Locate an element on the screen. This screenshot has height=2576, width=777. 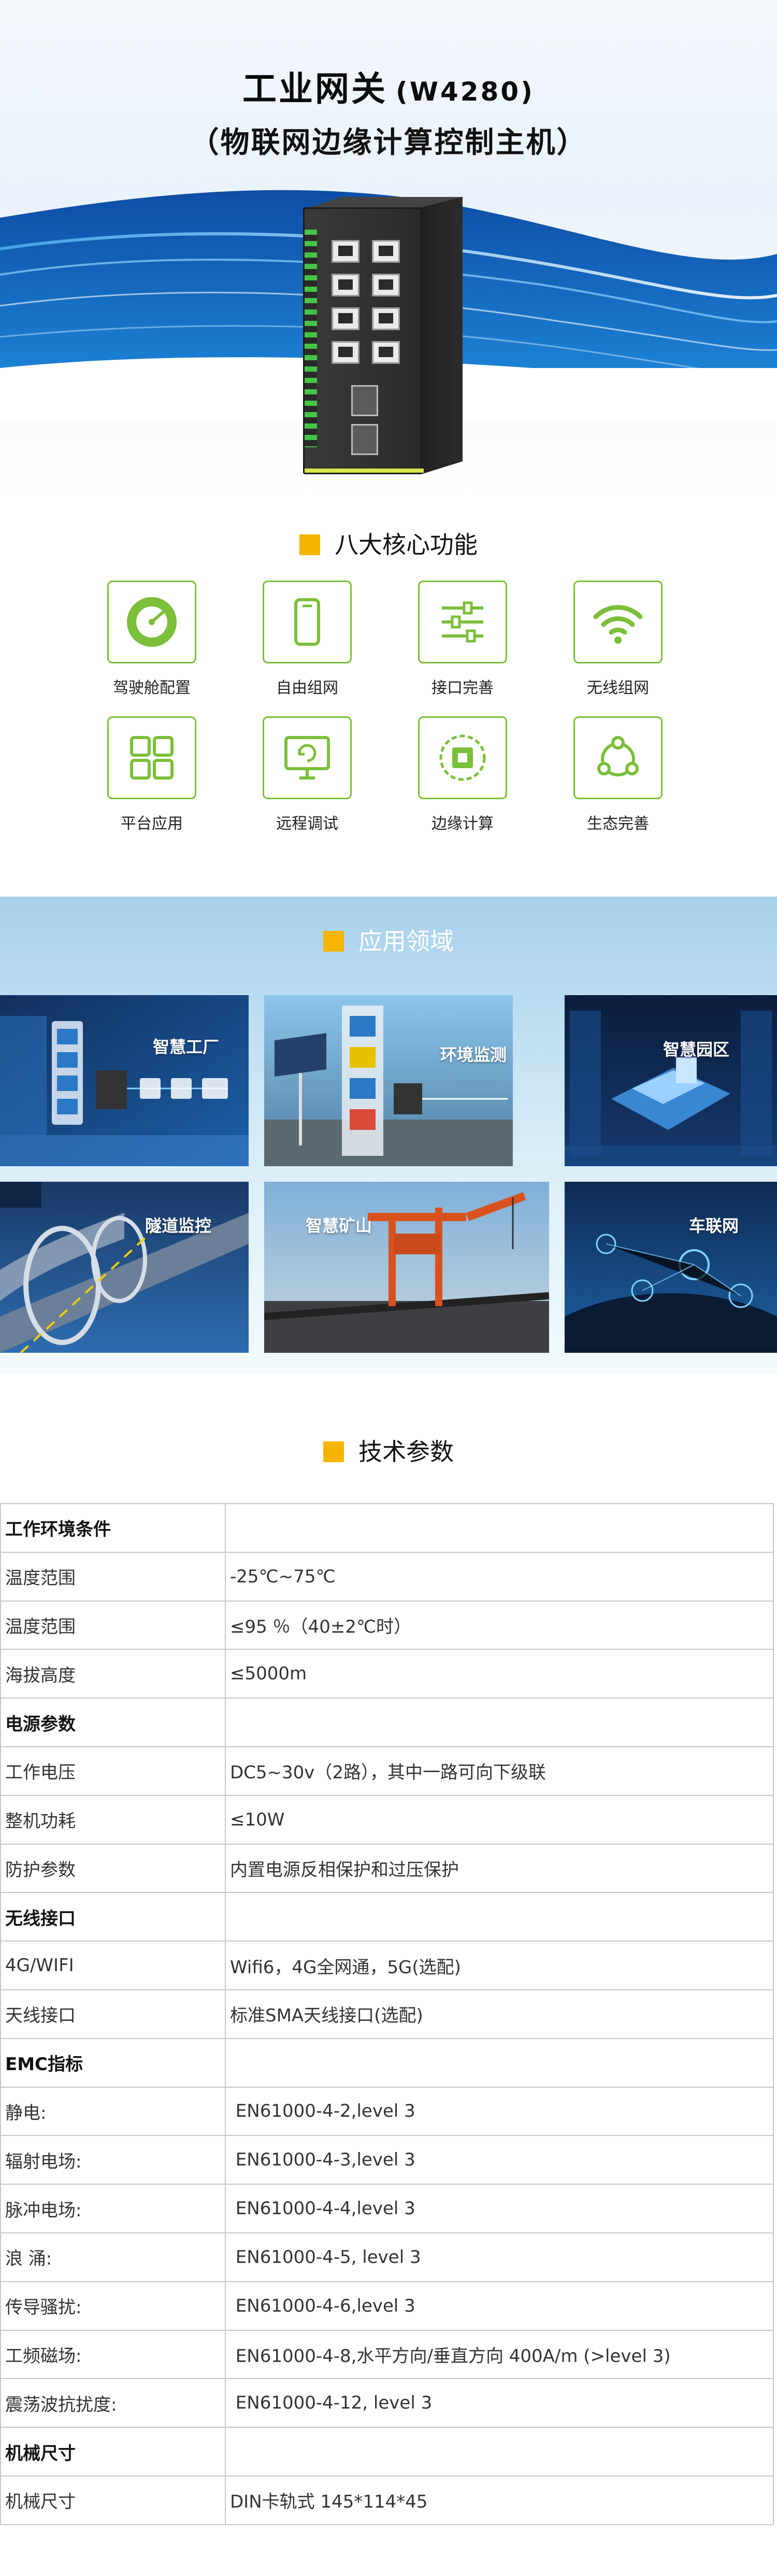
specs-heading: 技术参数 is located at coordinates (388, 1450).